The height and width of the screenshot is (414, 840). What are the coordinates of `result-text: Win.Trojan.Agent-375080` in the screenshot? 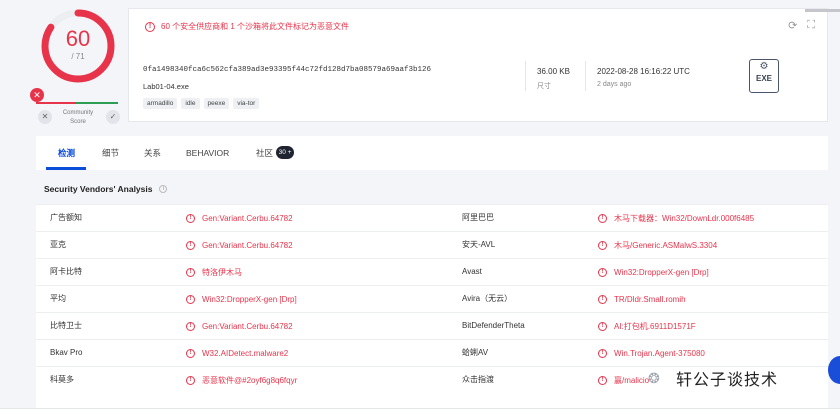 It's located at (659, 353).